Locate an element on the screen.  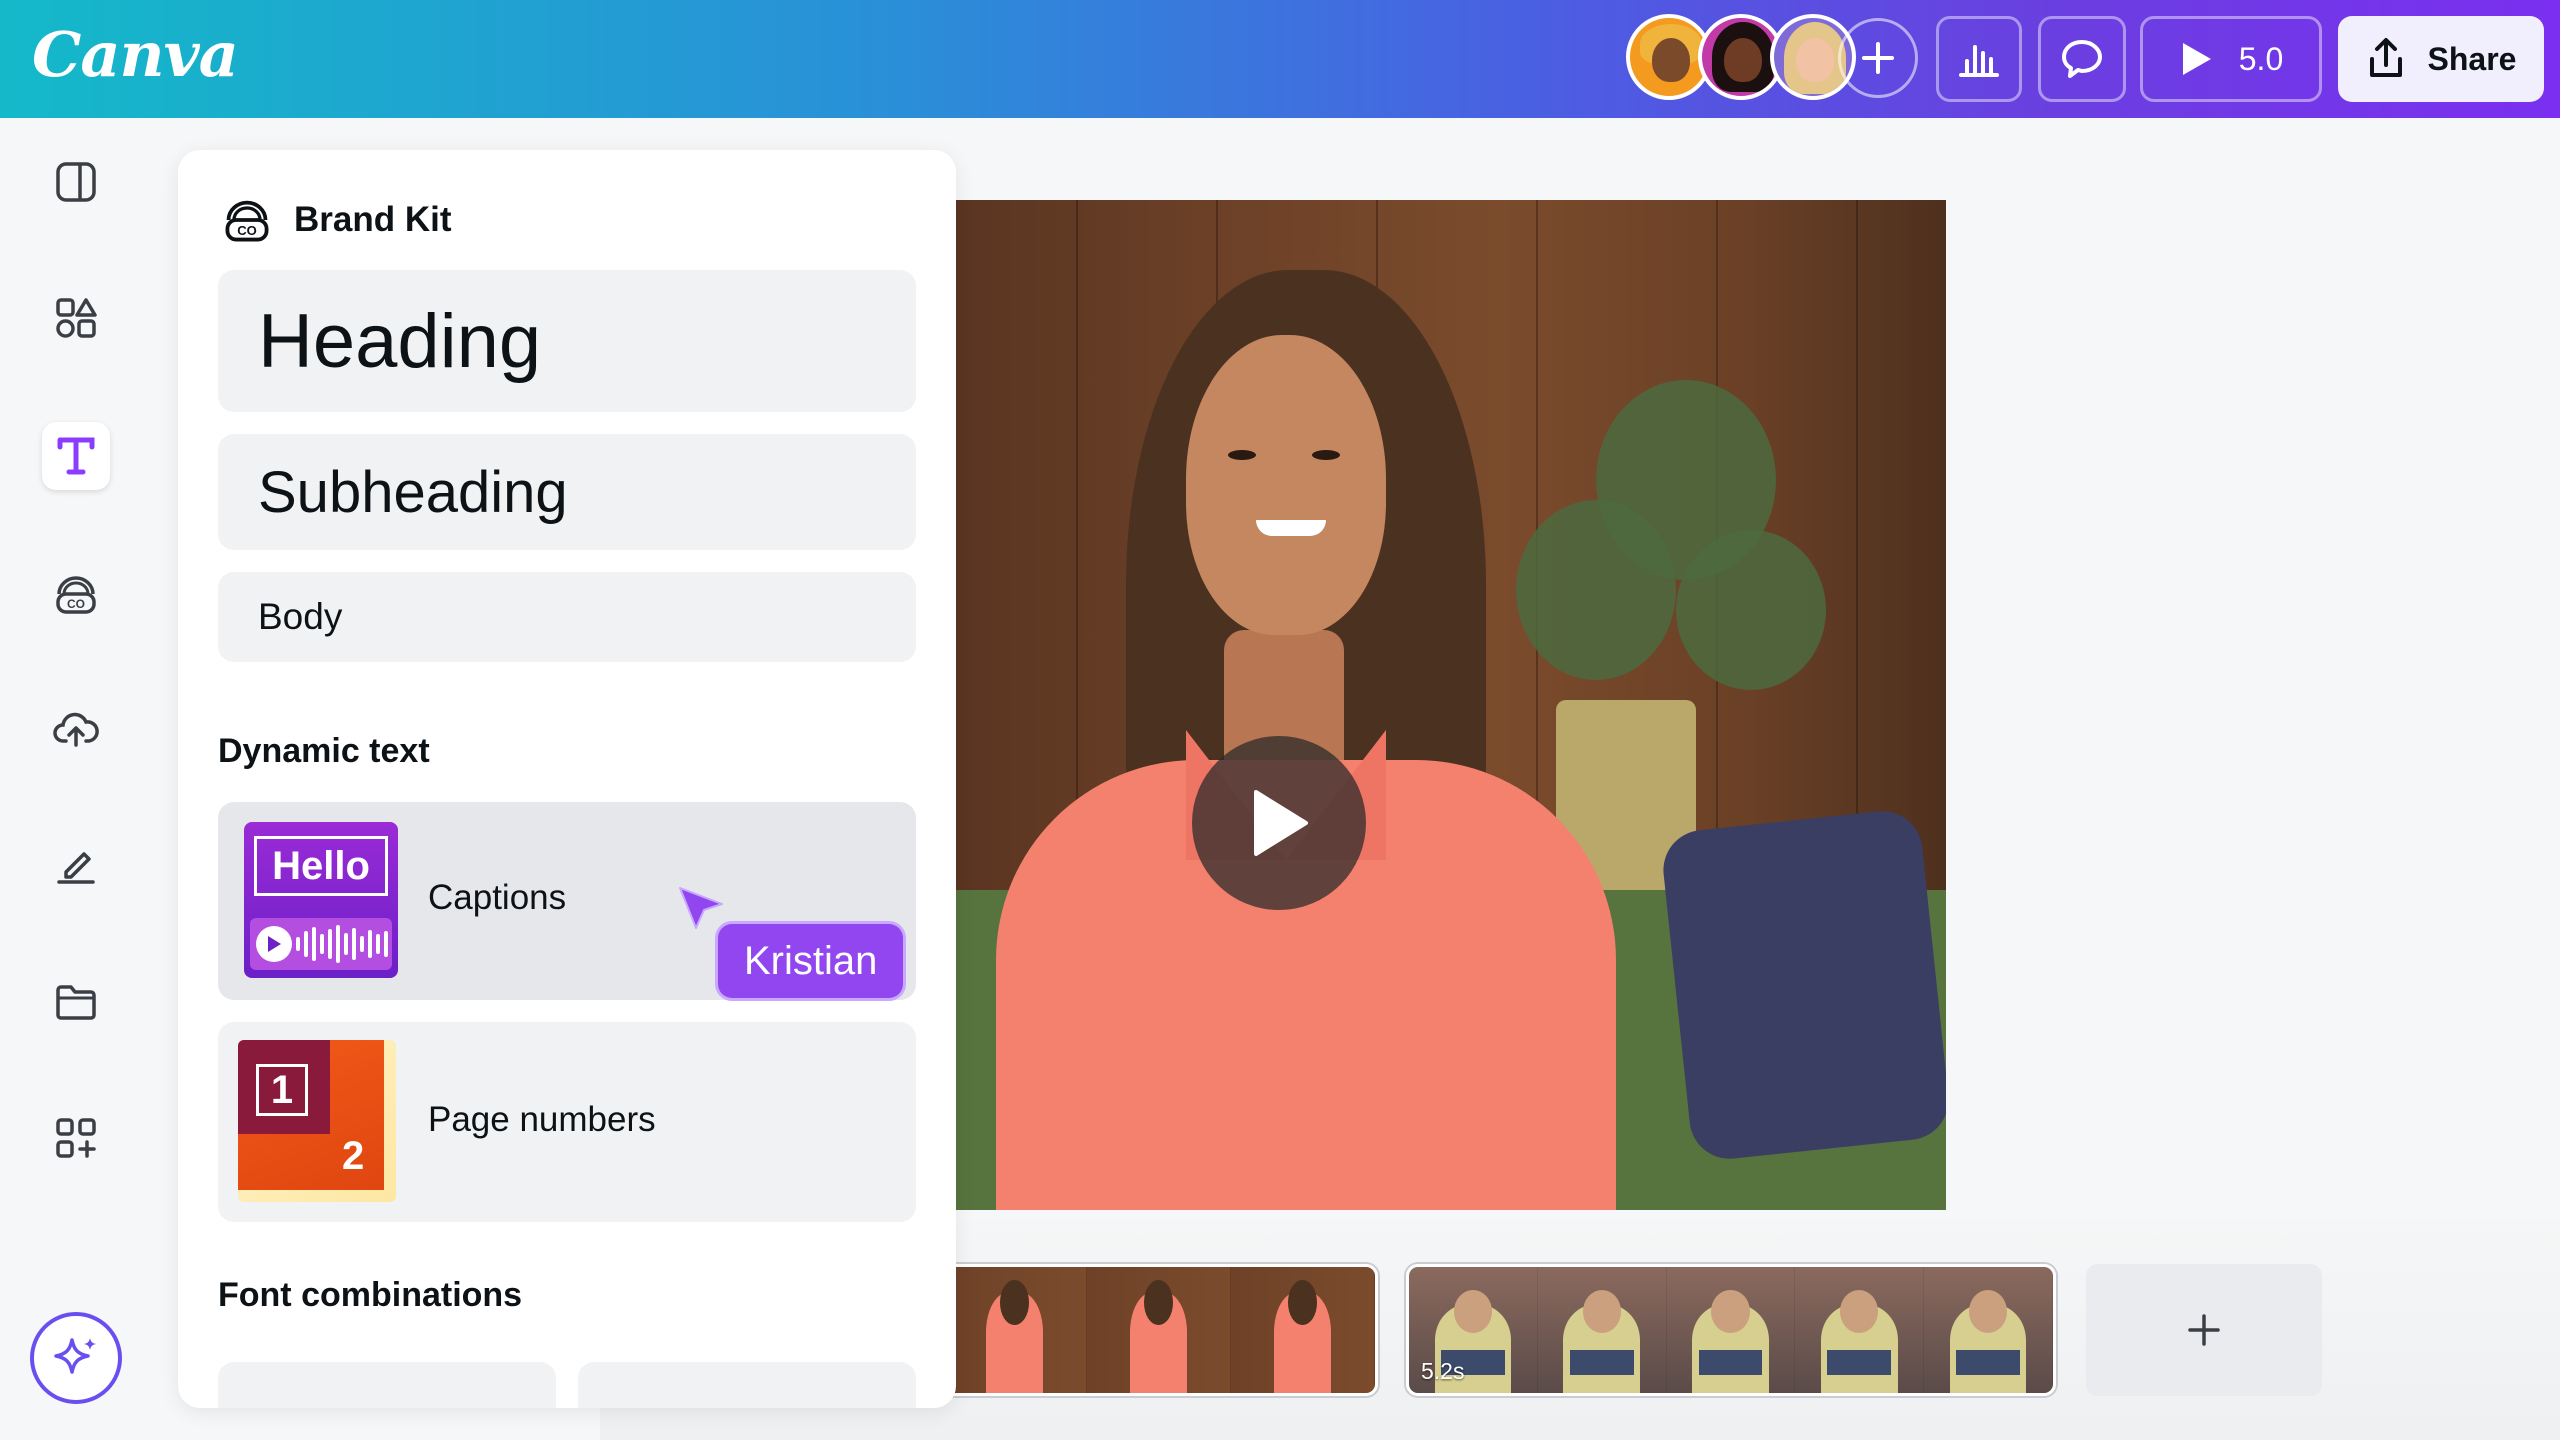
share-button: Share is located at coordinates (2441, 59).